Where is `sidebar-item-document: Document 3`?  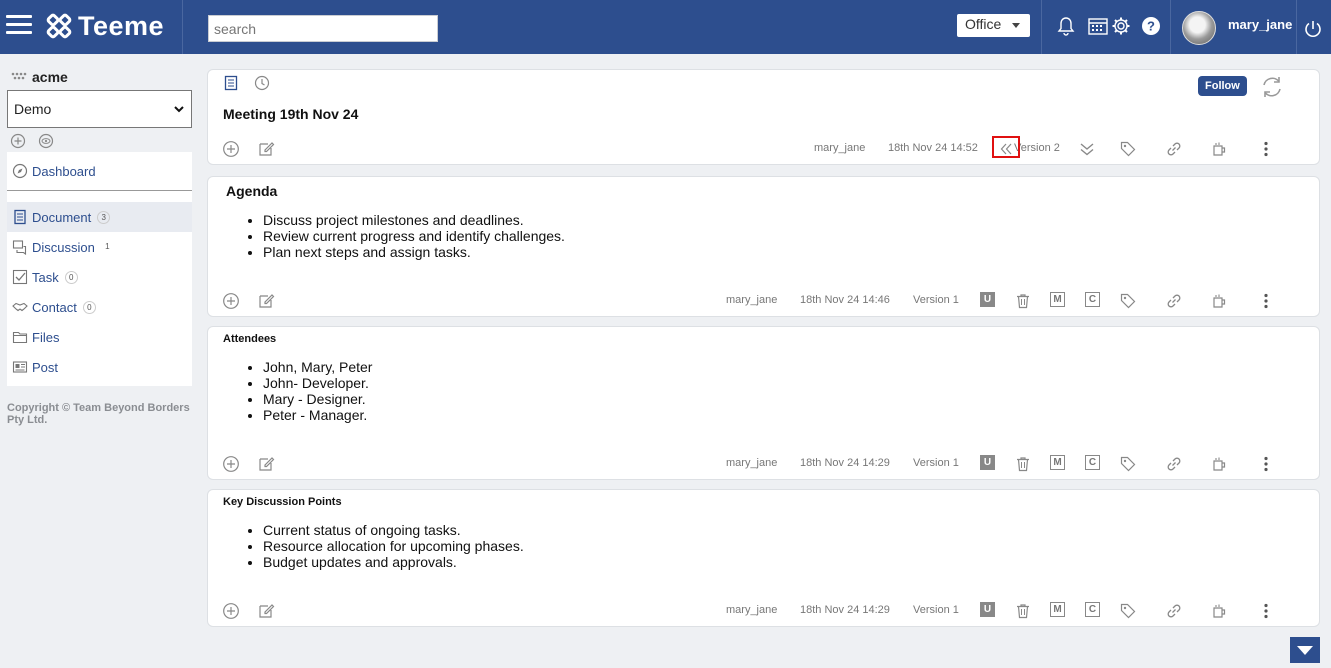 sidebar-item-document: Document 3 is located at coordinates (99, 217).